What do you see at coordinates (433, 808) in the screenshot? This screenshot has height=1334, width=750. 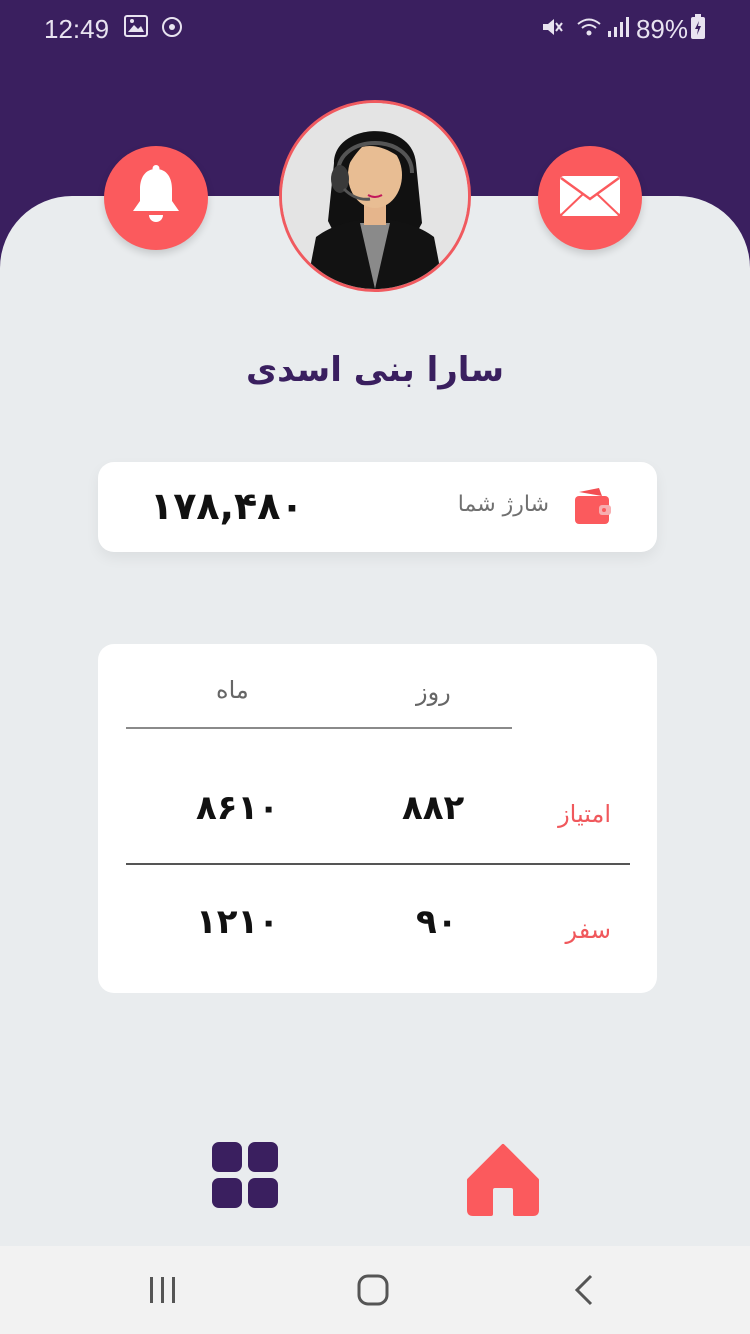 I see `points-day-value: ۸۸۲` at bounding box center [433, 808].